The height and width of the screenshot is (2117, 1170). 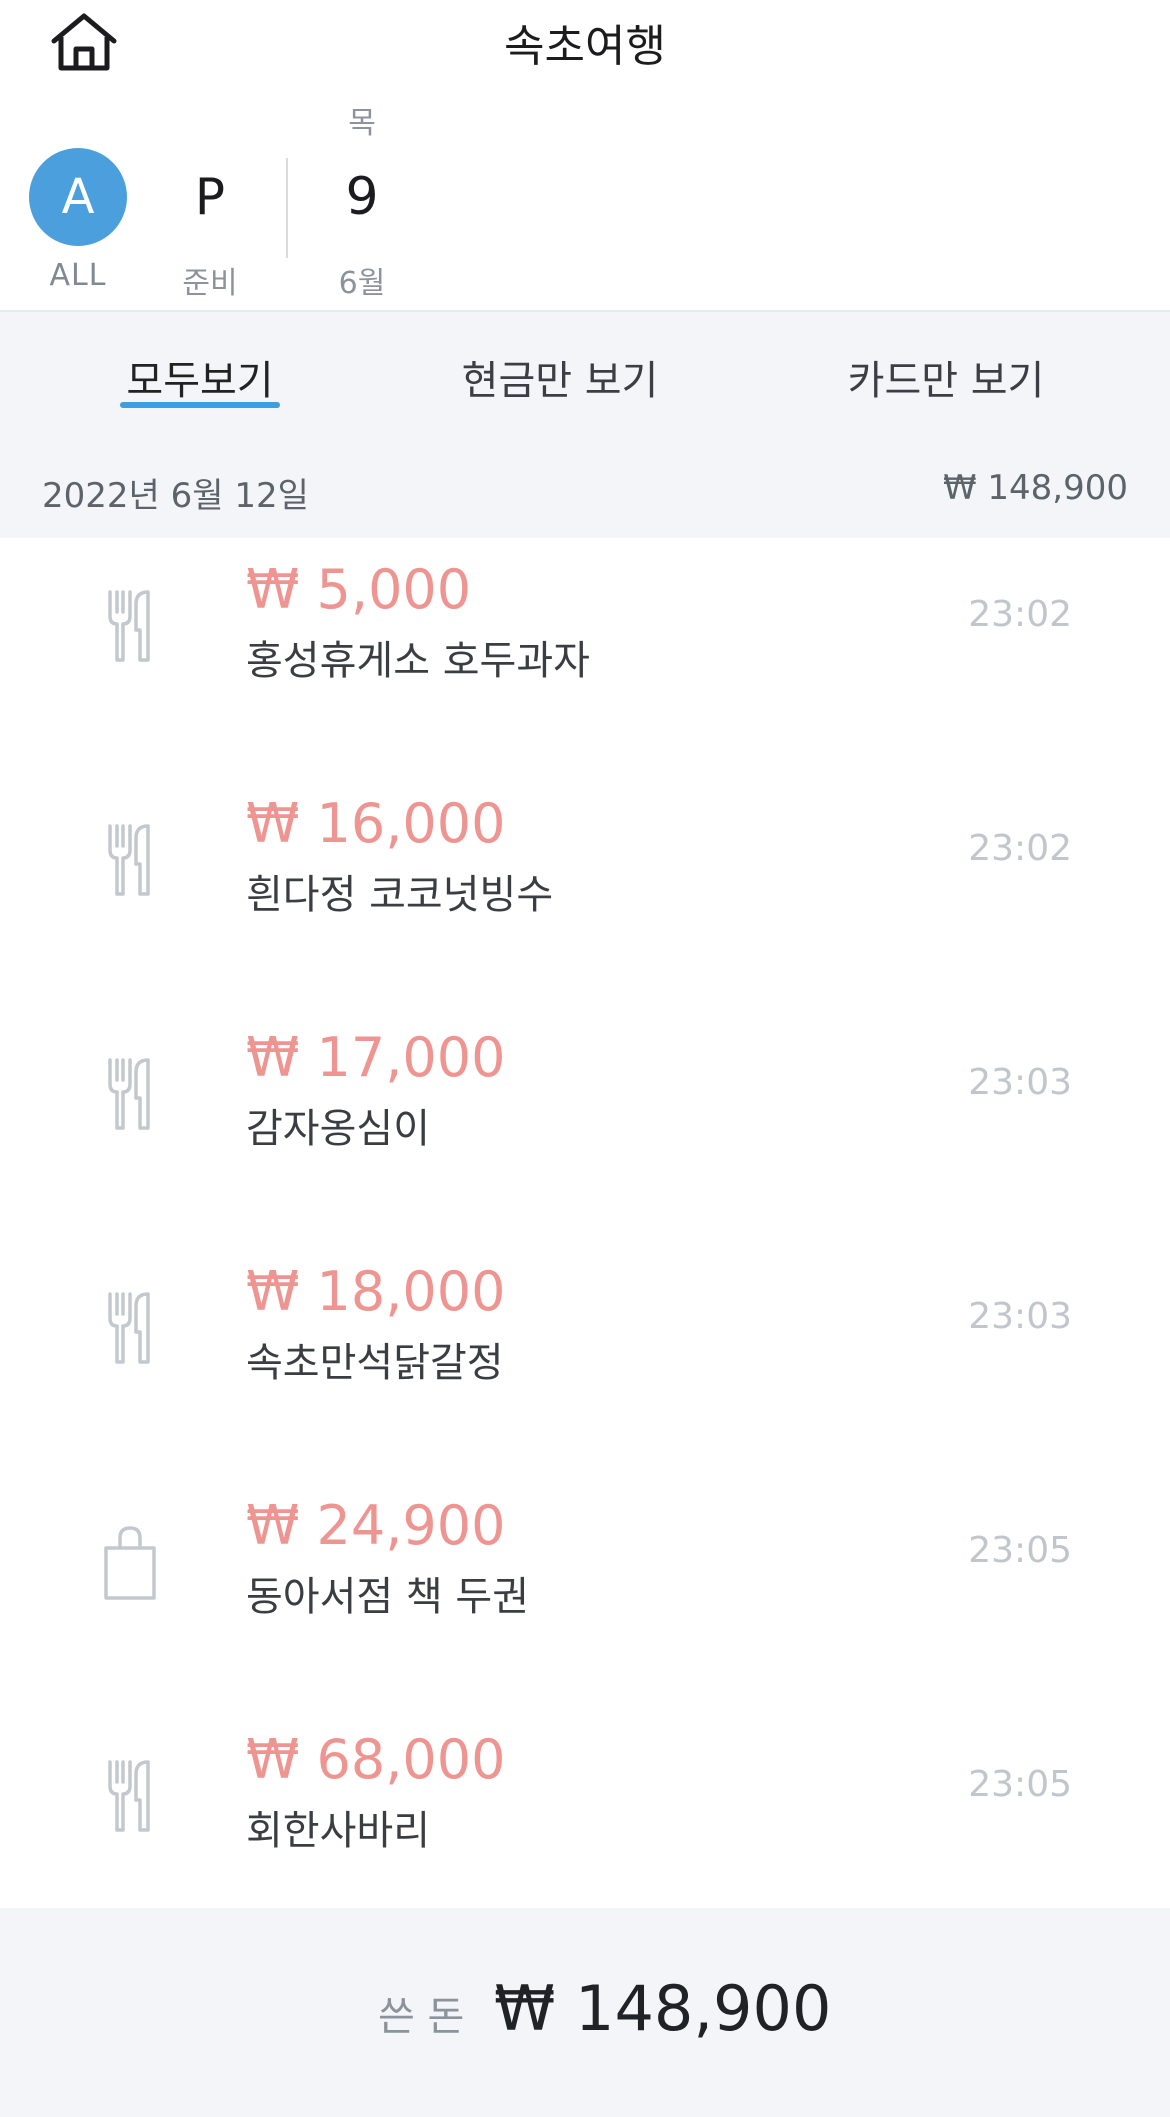 I want to click on expense-item: ₩ 5,000 홍성휴게소 호두과자 23:02, so click(x=585, y=655).